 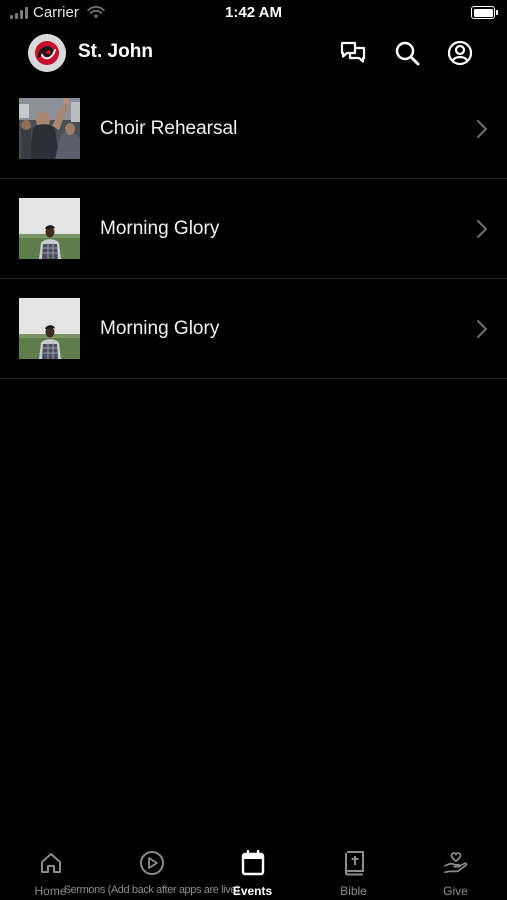 What do you see at coordinates (51, 863) in the screenshot?
I see `home-icon` at bounding box center [51, 863].